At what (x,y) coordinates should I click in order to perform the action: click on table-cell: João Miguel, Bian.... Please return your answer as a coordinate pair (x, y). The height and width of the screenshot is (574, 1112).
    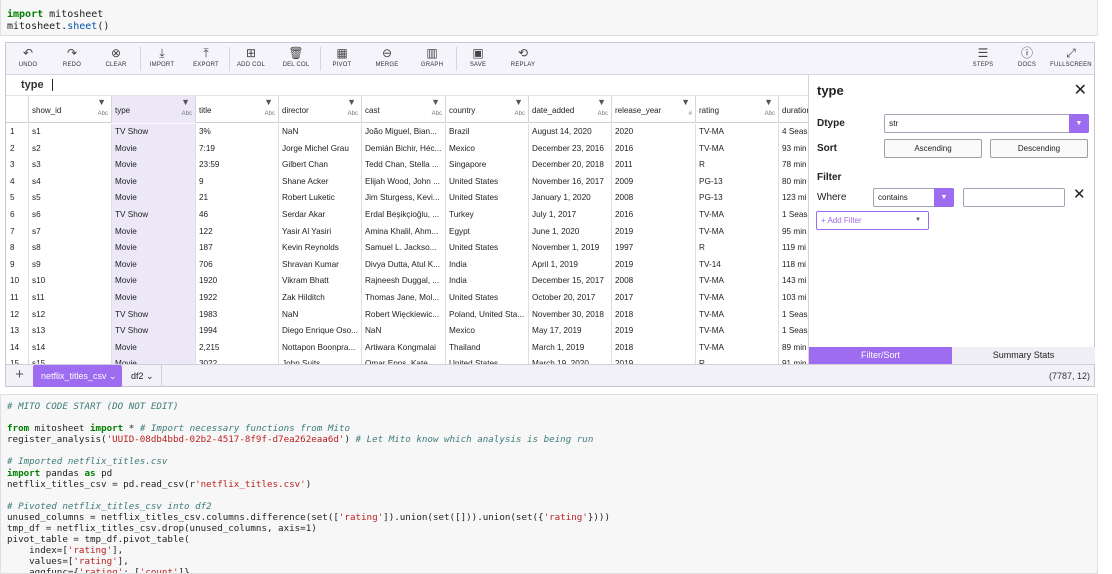
    Looking at the image, I should click on (404, 132).